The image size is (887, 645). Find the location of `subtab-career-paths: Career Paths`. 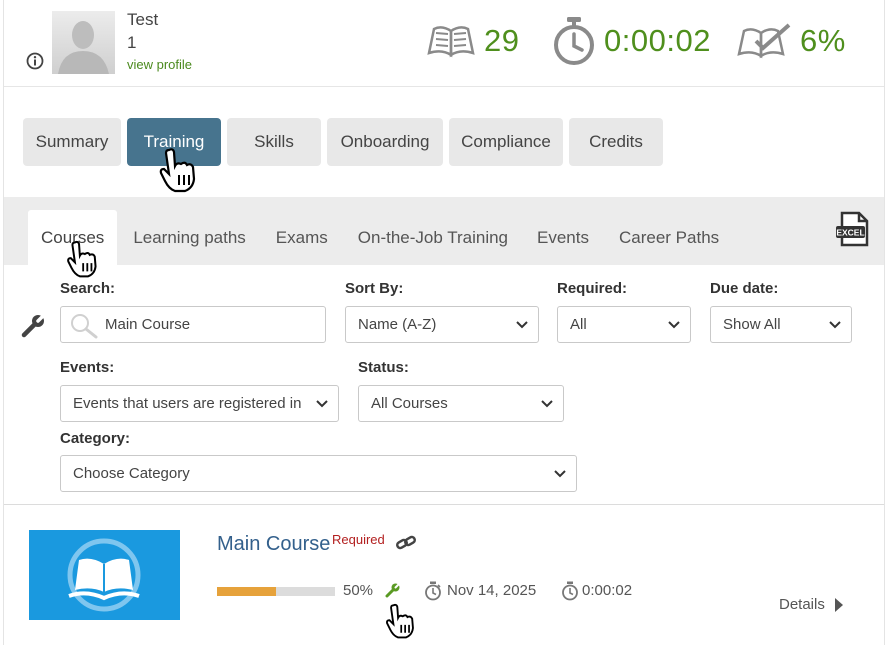

subtab-career-paths: Career Paths is located at coordinates (669, 237).